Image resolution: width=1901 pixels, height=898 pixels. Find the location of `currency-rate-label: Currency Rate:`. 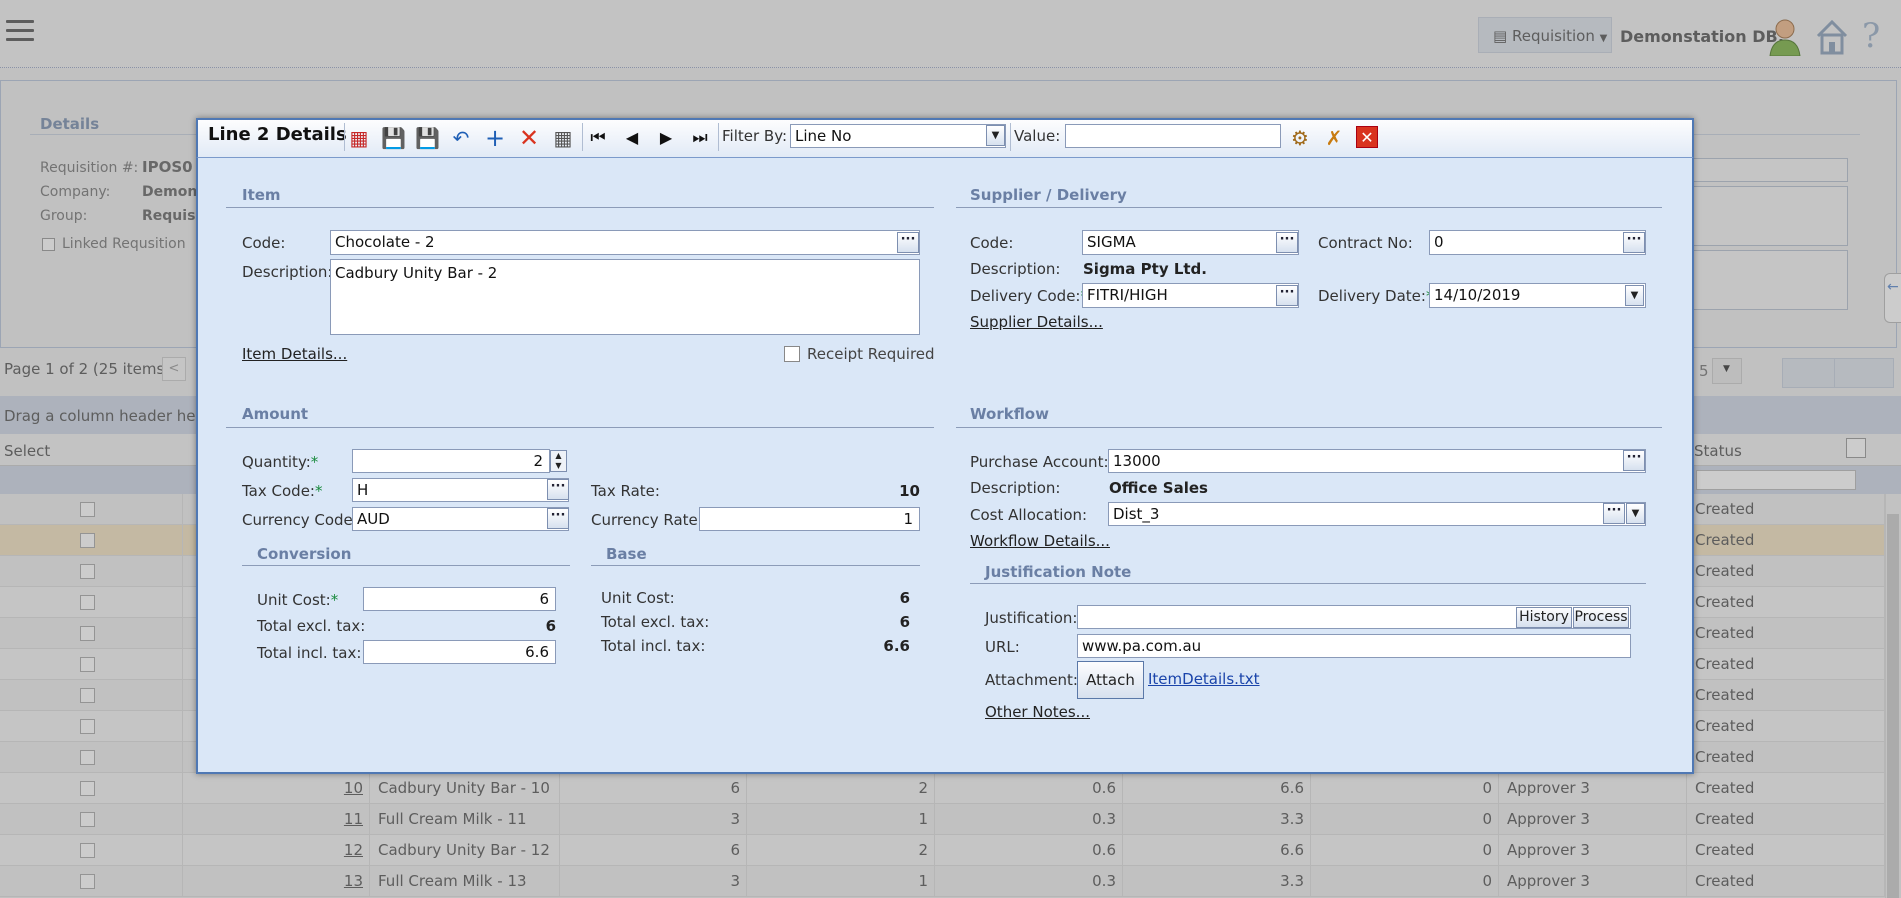

currency-rate-label: Currency Rate: is located at coordinates (647, 520).